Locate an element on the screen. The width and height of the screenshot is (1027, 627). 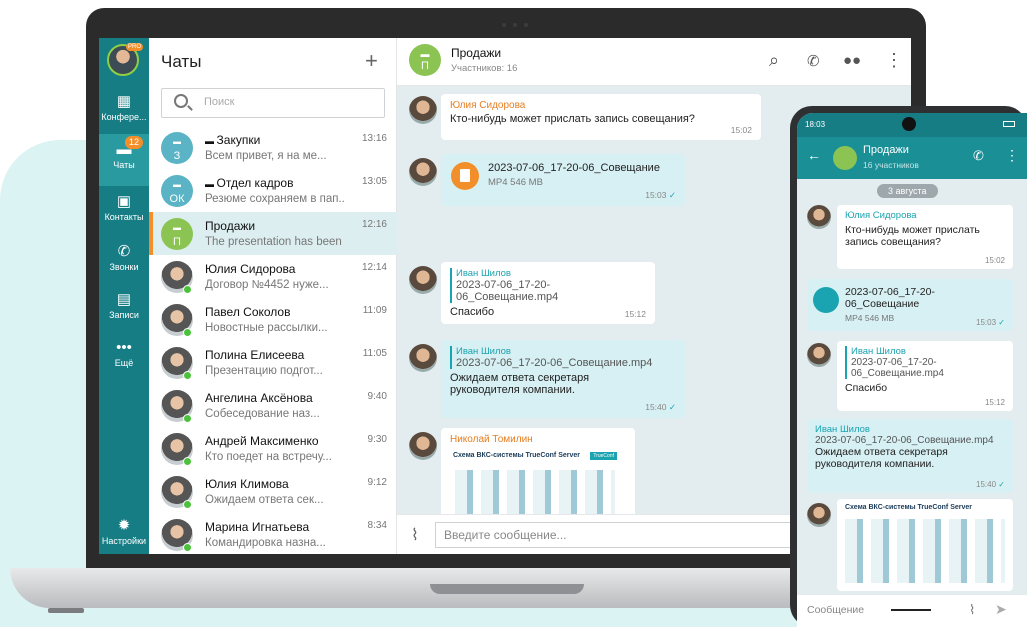
chat-name: ▬ Закупки is located at coordinates (280, 140).